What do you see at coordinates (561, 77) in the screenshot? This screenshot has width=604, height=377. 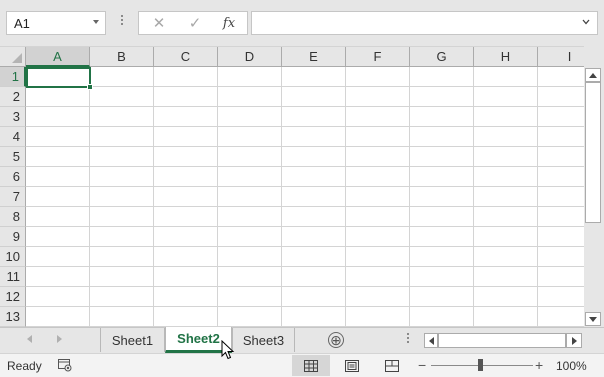 I see `cell-i1` at bounding box center [561, 77].